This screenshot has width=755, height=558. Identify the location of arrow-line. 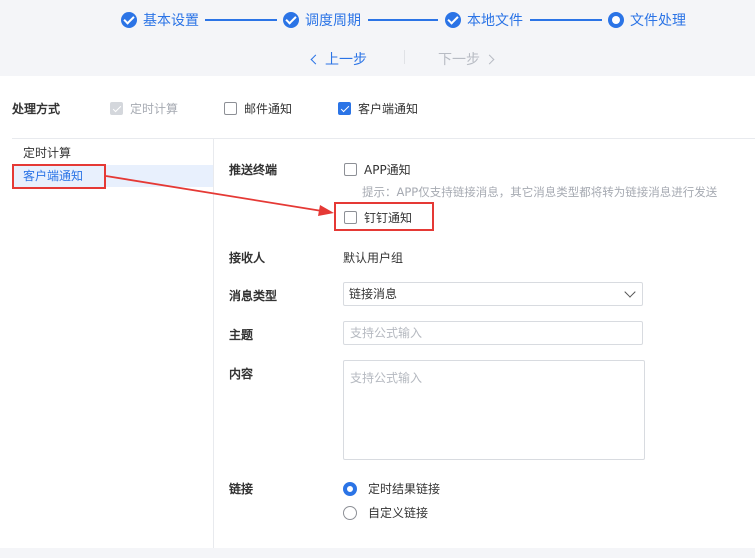
(214, 193).